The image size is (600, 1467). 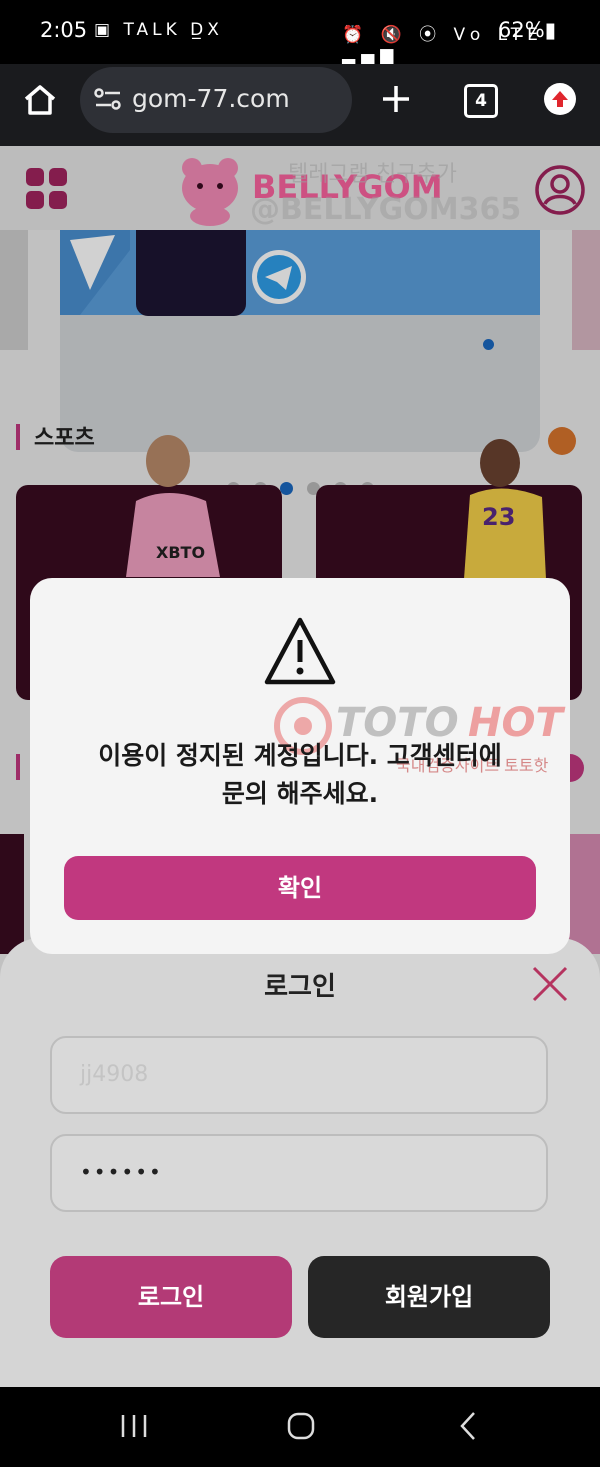 I want to click on arrow-up-icon, so click(x=560, y=99).